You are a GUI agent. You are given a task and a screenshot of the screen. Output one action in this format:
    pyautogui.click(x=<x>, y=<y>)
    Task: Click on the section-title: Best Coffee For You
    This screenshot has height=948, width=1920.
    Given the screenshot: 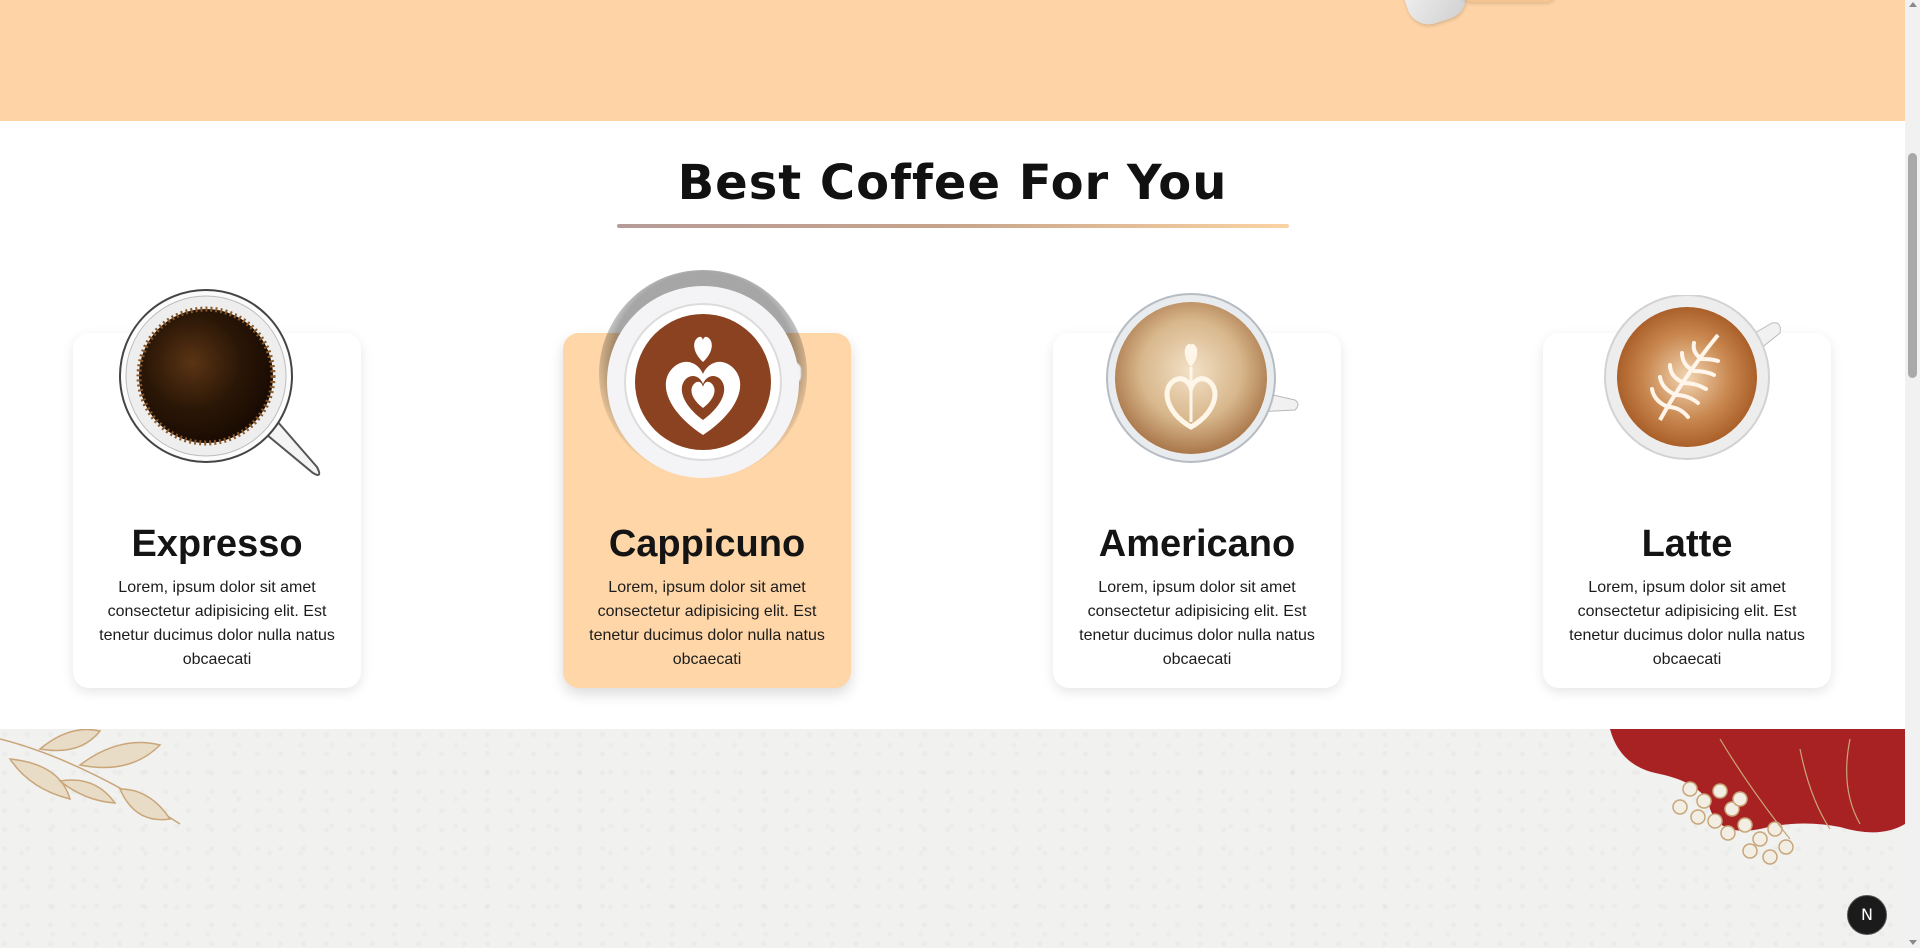 What is the action you would take?
    pyautogui.click(x=952, y=183)
    